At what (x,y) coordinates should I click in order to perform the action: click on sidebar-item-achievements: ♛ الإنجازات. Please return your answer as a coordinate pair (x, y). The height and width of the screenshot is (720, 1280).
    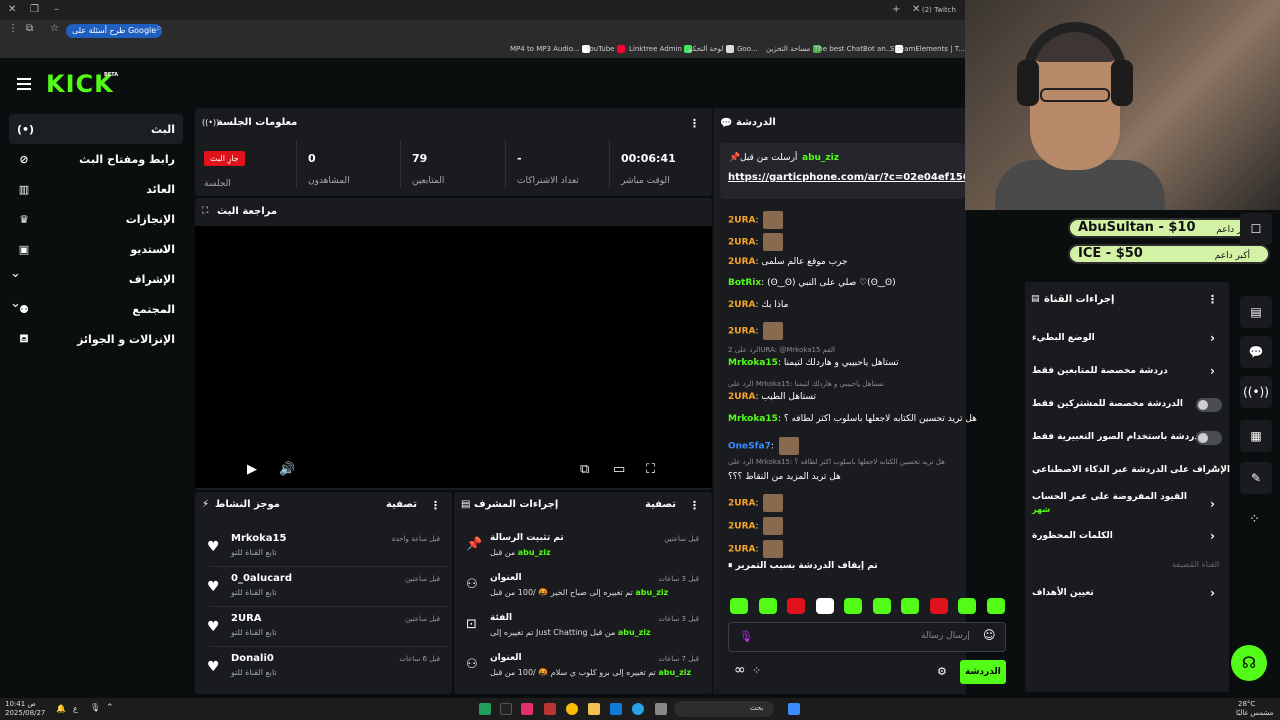
    Looking at the image, I should click on (96, 219).